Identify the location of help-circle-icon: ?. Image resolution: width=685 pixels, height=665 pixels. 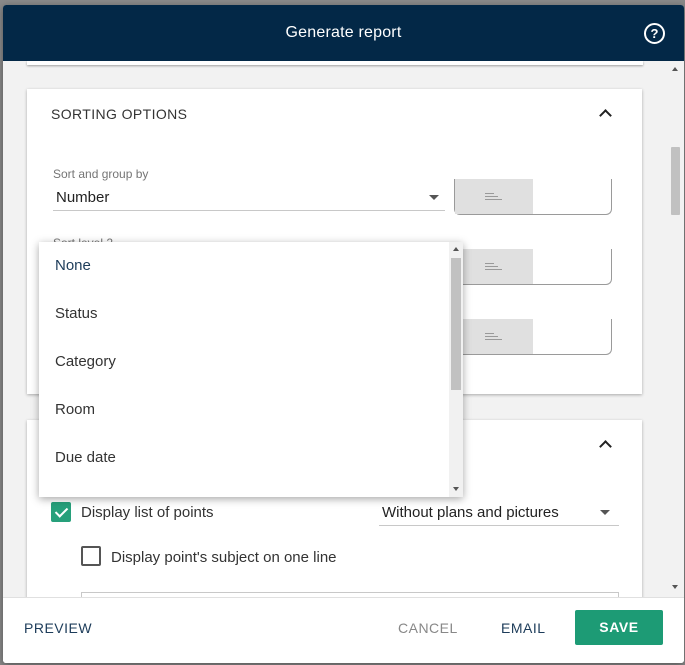
(654, 33).